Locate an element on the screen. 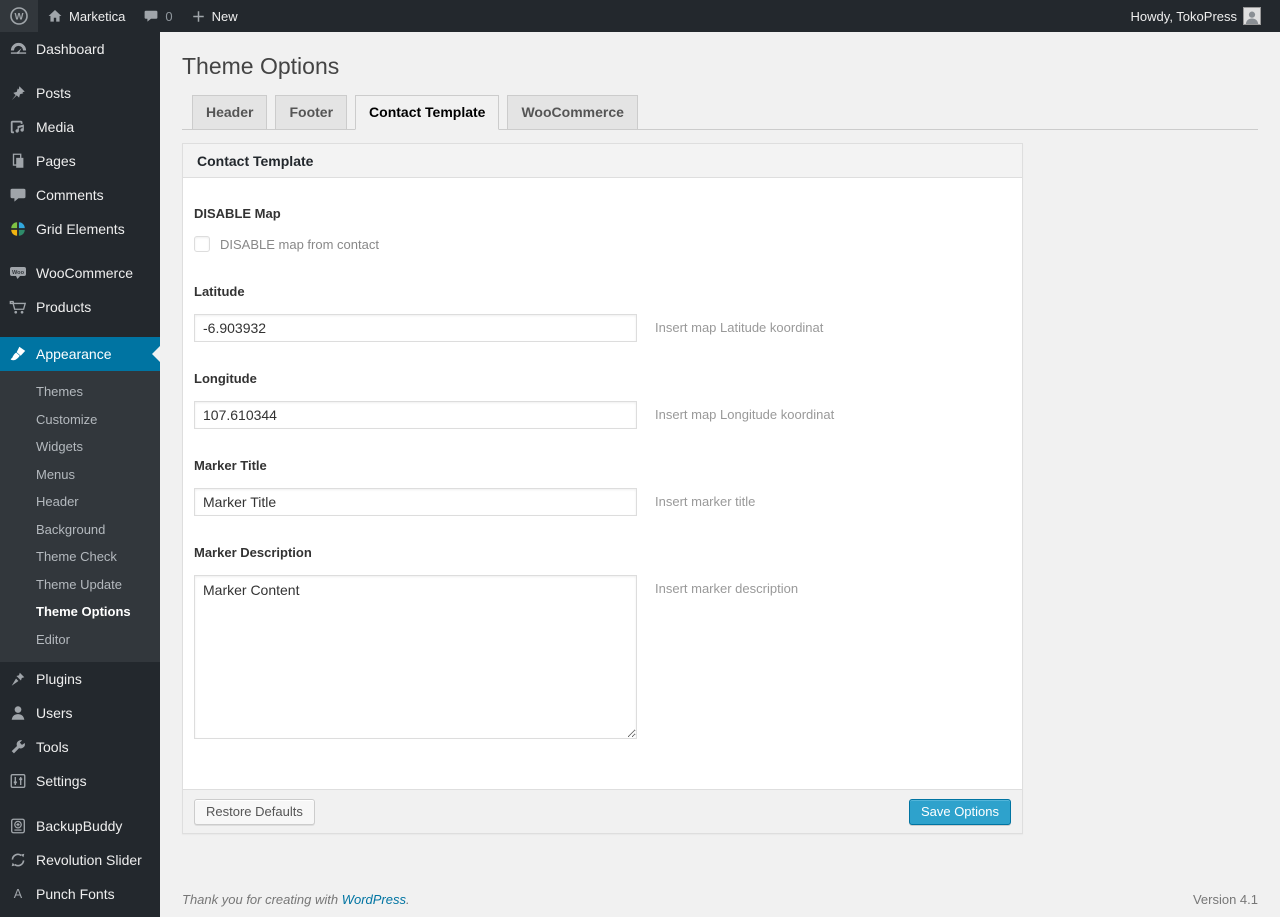 The image size is (1280, 917). sidebar-item-label: Punch Fonts is located at coordinates (75, 894).